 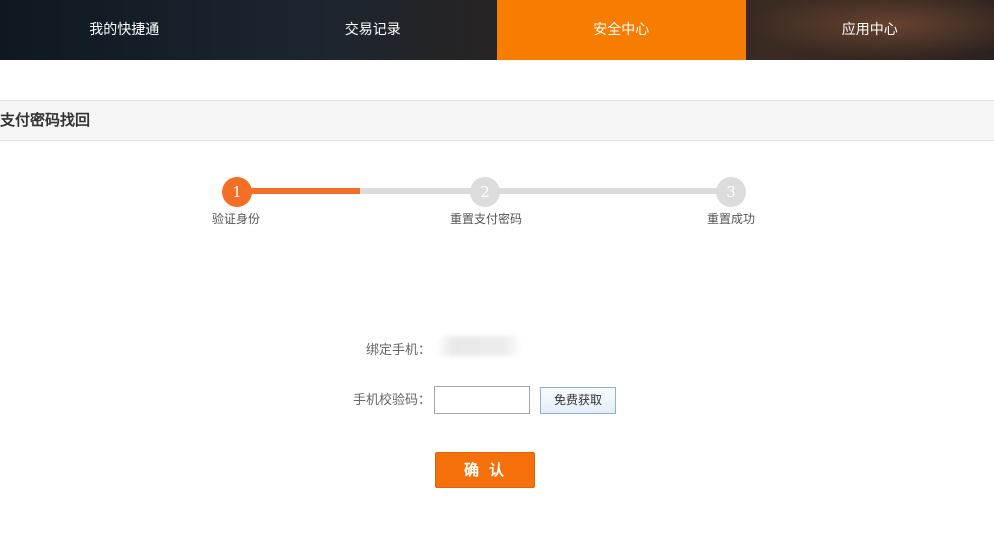 What do you see at coordinates (391, 400) in the screenshot?
I see `verification-code-label: 手机校验码：` at bounding box center [391, 400].